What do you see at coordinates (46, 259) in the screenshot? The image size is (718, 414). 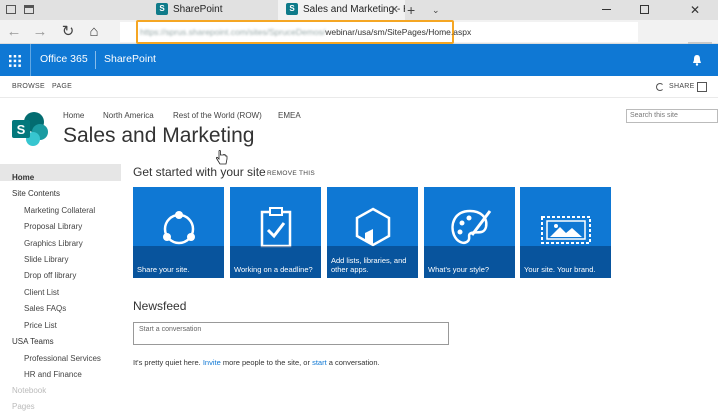 I see `left-nav-item: Slide Library` at bounding box center [46, 259].